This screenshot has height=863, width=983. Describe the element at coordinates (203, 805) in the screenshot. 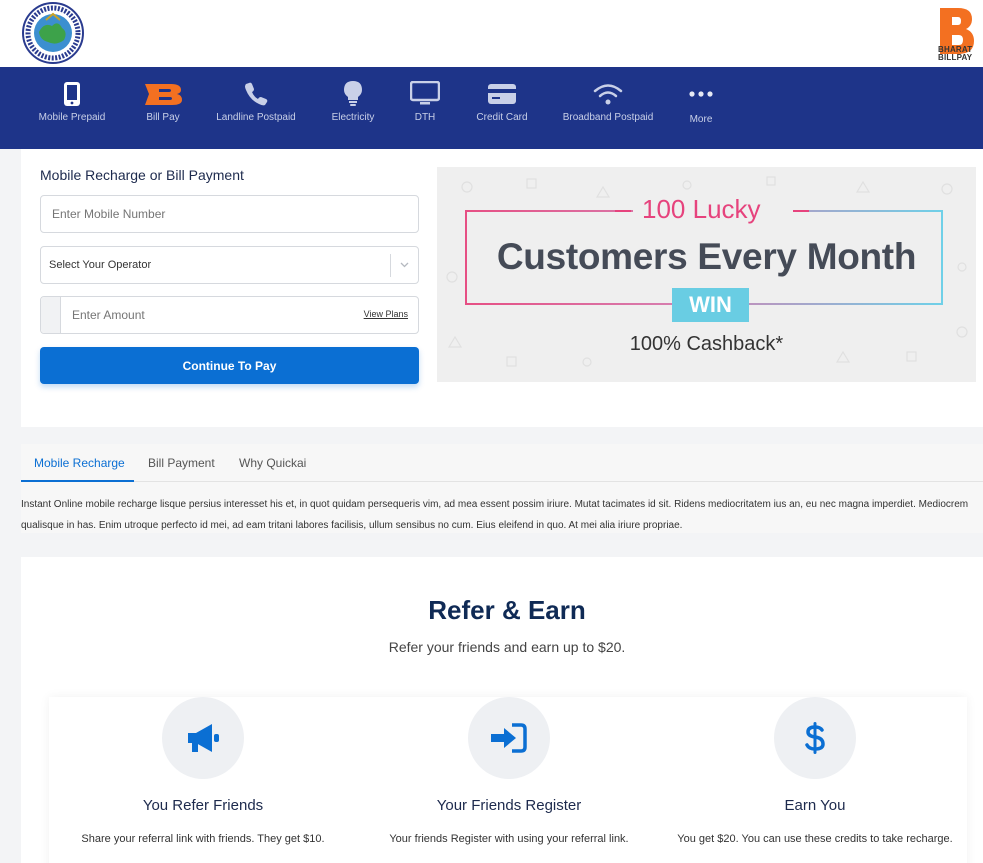

I see `step-title: You Refer Friends` at that location.